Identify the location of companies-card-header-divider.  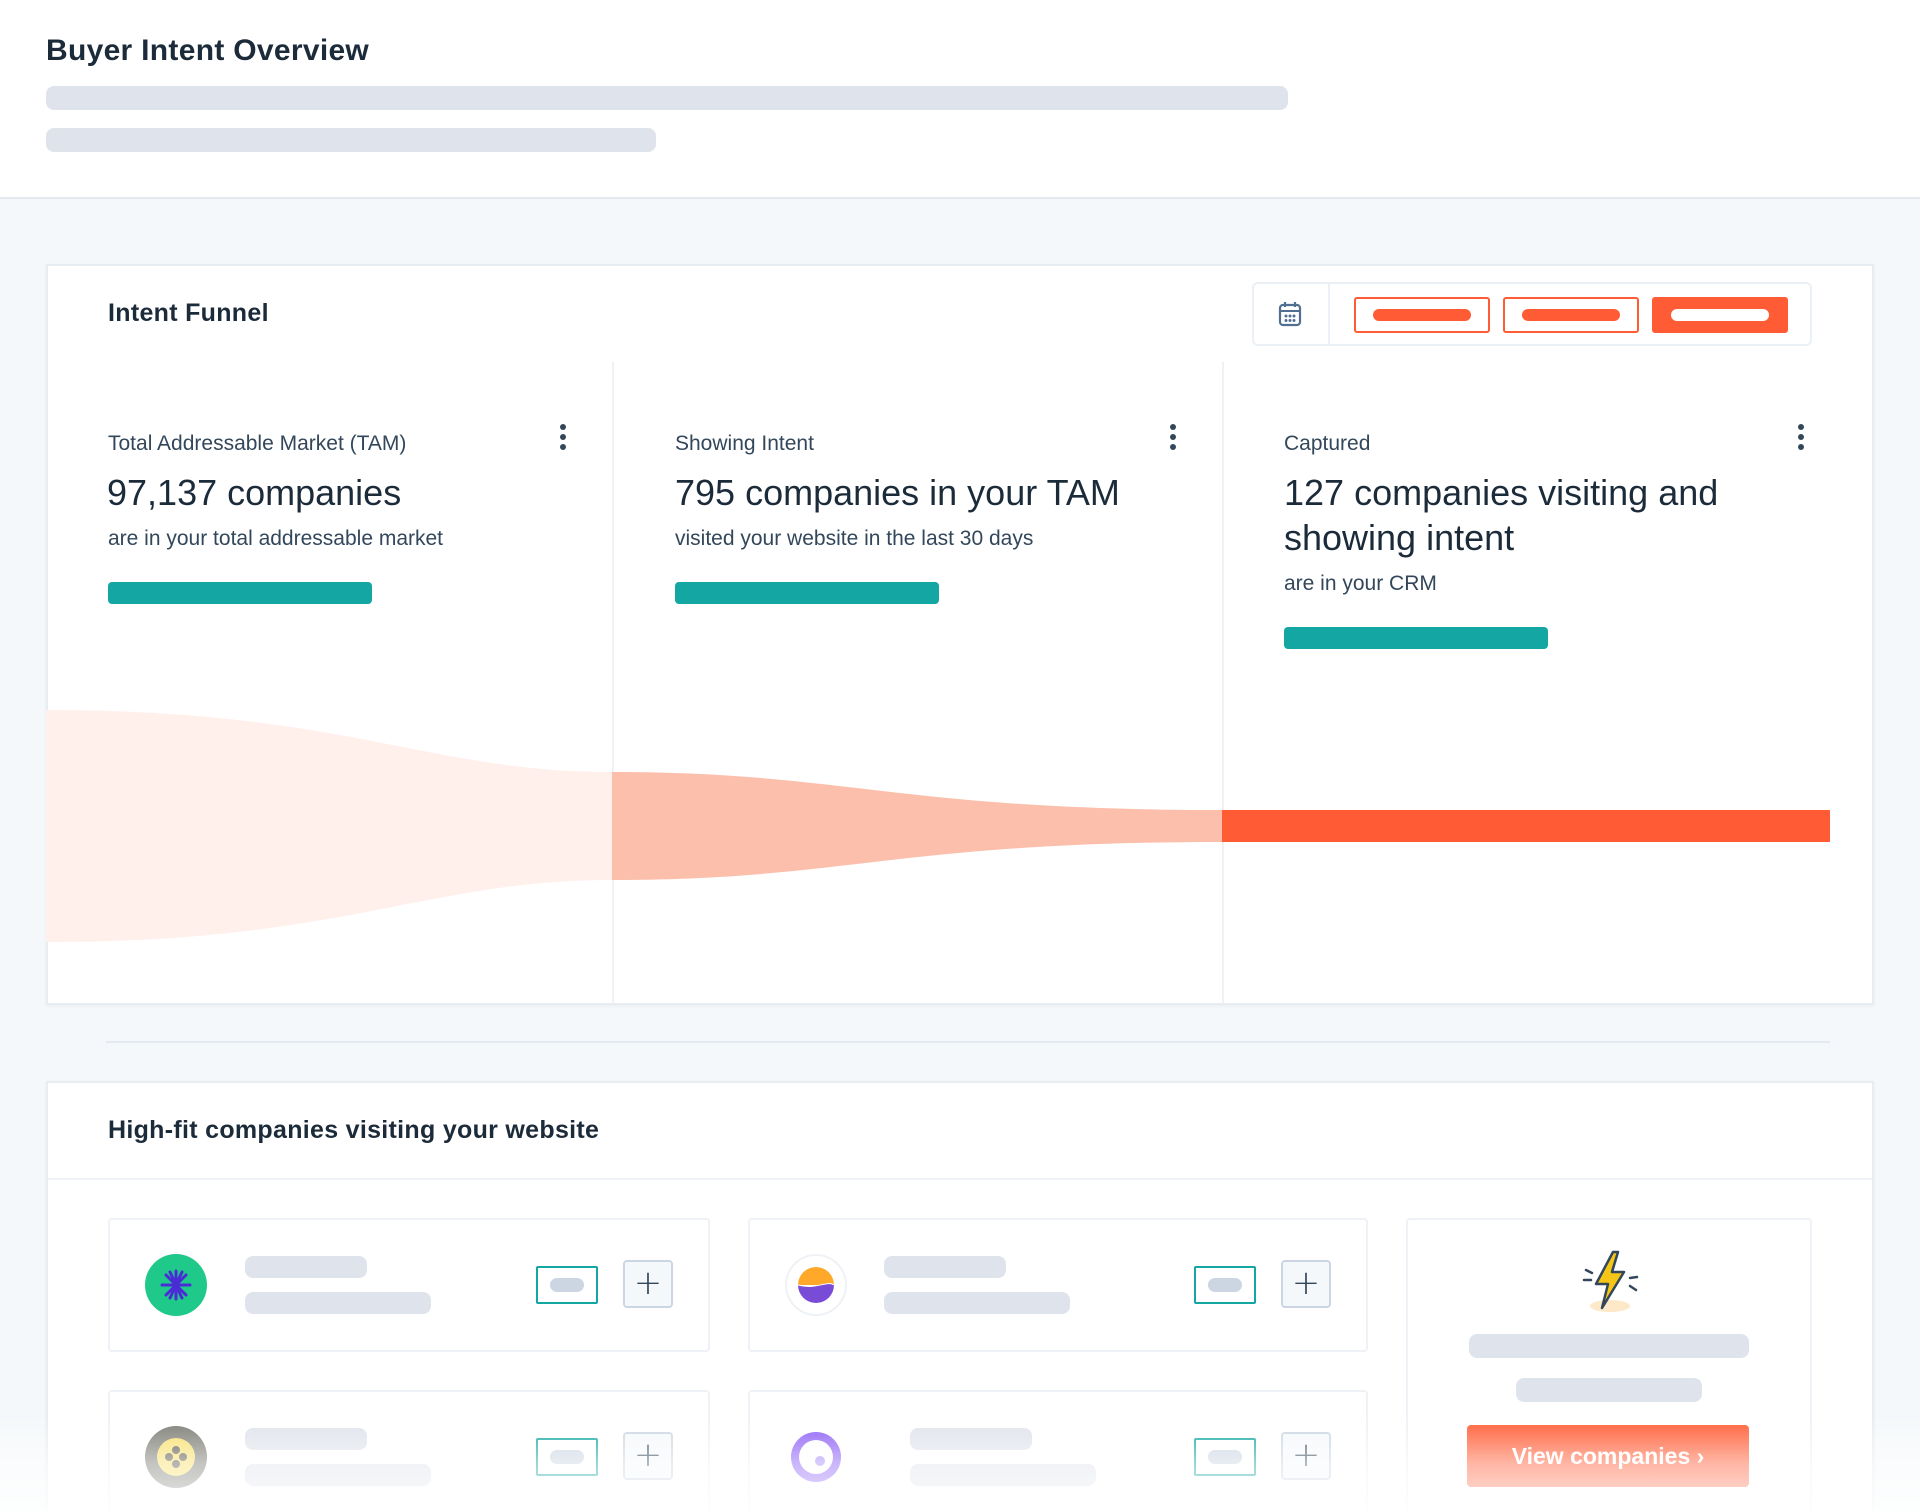
(960, 1179).